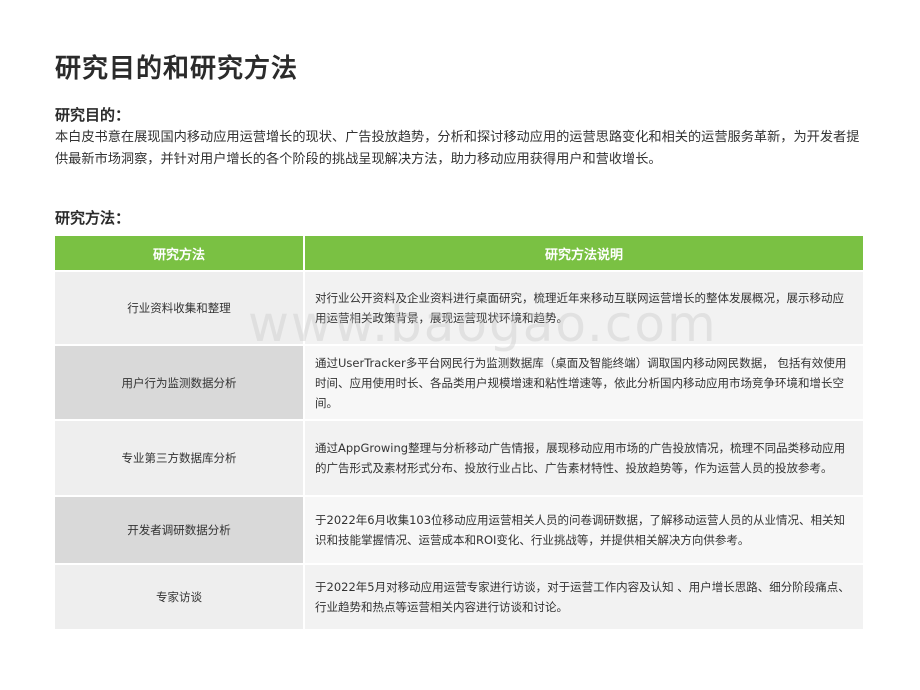 The image size is (920, 690). I want to click on method-name: 专业第三方数据库分析, so click(180, 457).